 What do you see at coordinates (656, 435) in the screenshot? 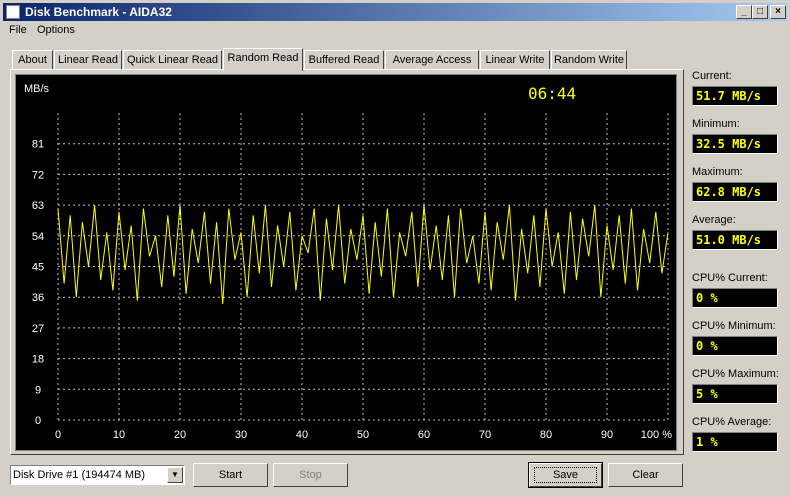
I see `x-tick-label: 100 %` at bounding box center [656, 435].